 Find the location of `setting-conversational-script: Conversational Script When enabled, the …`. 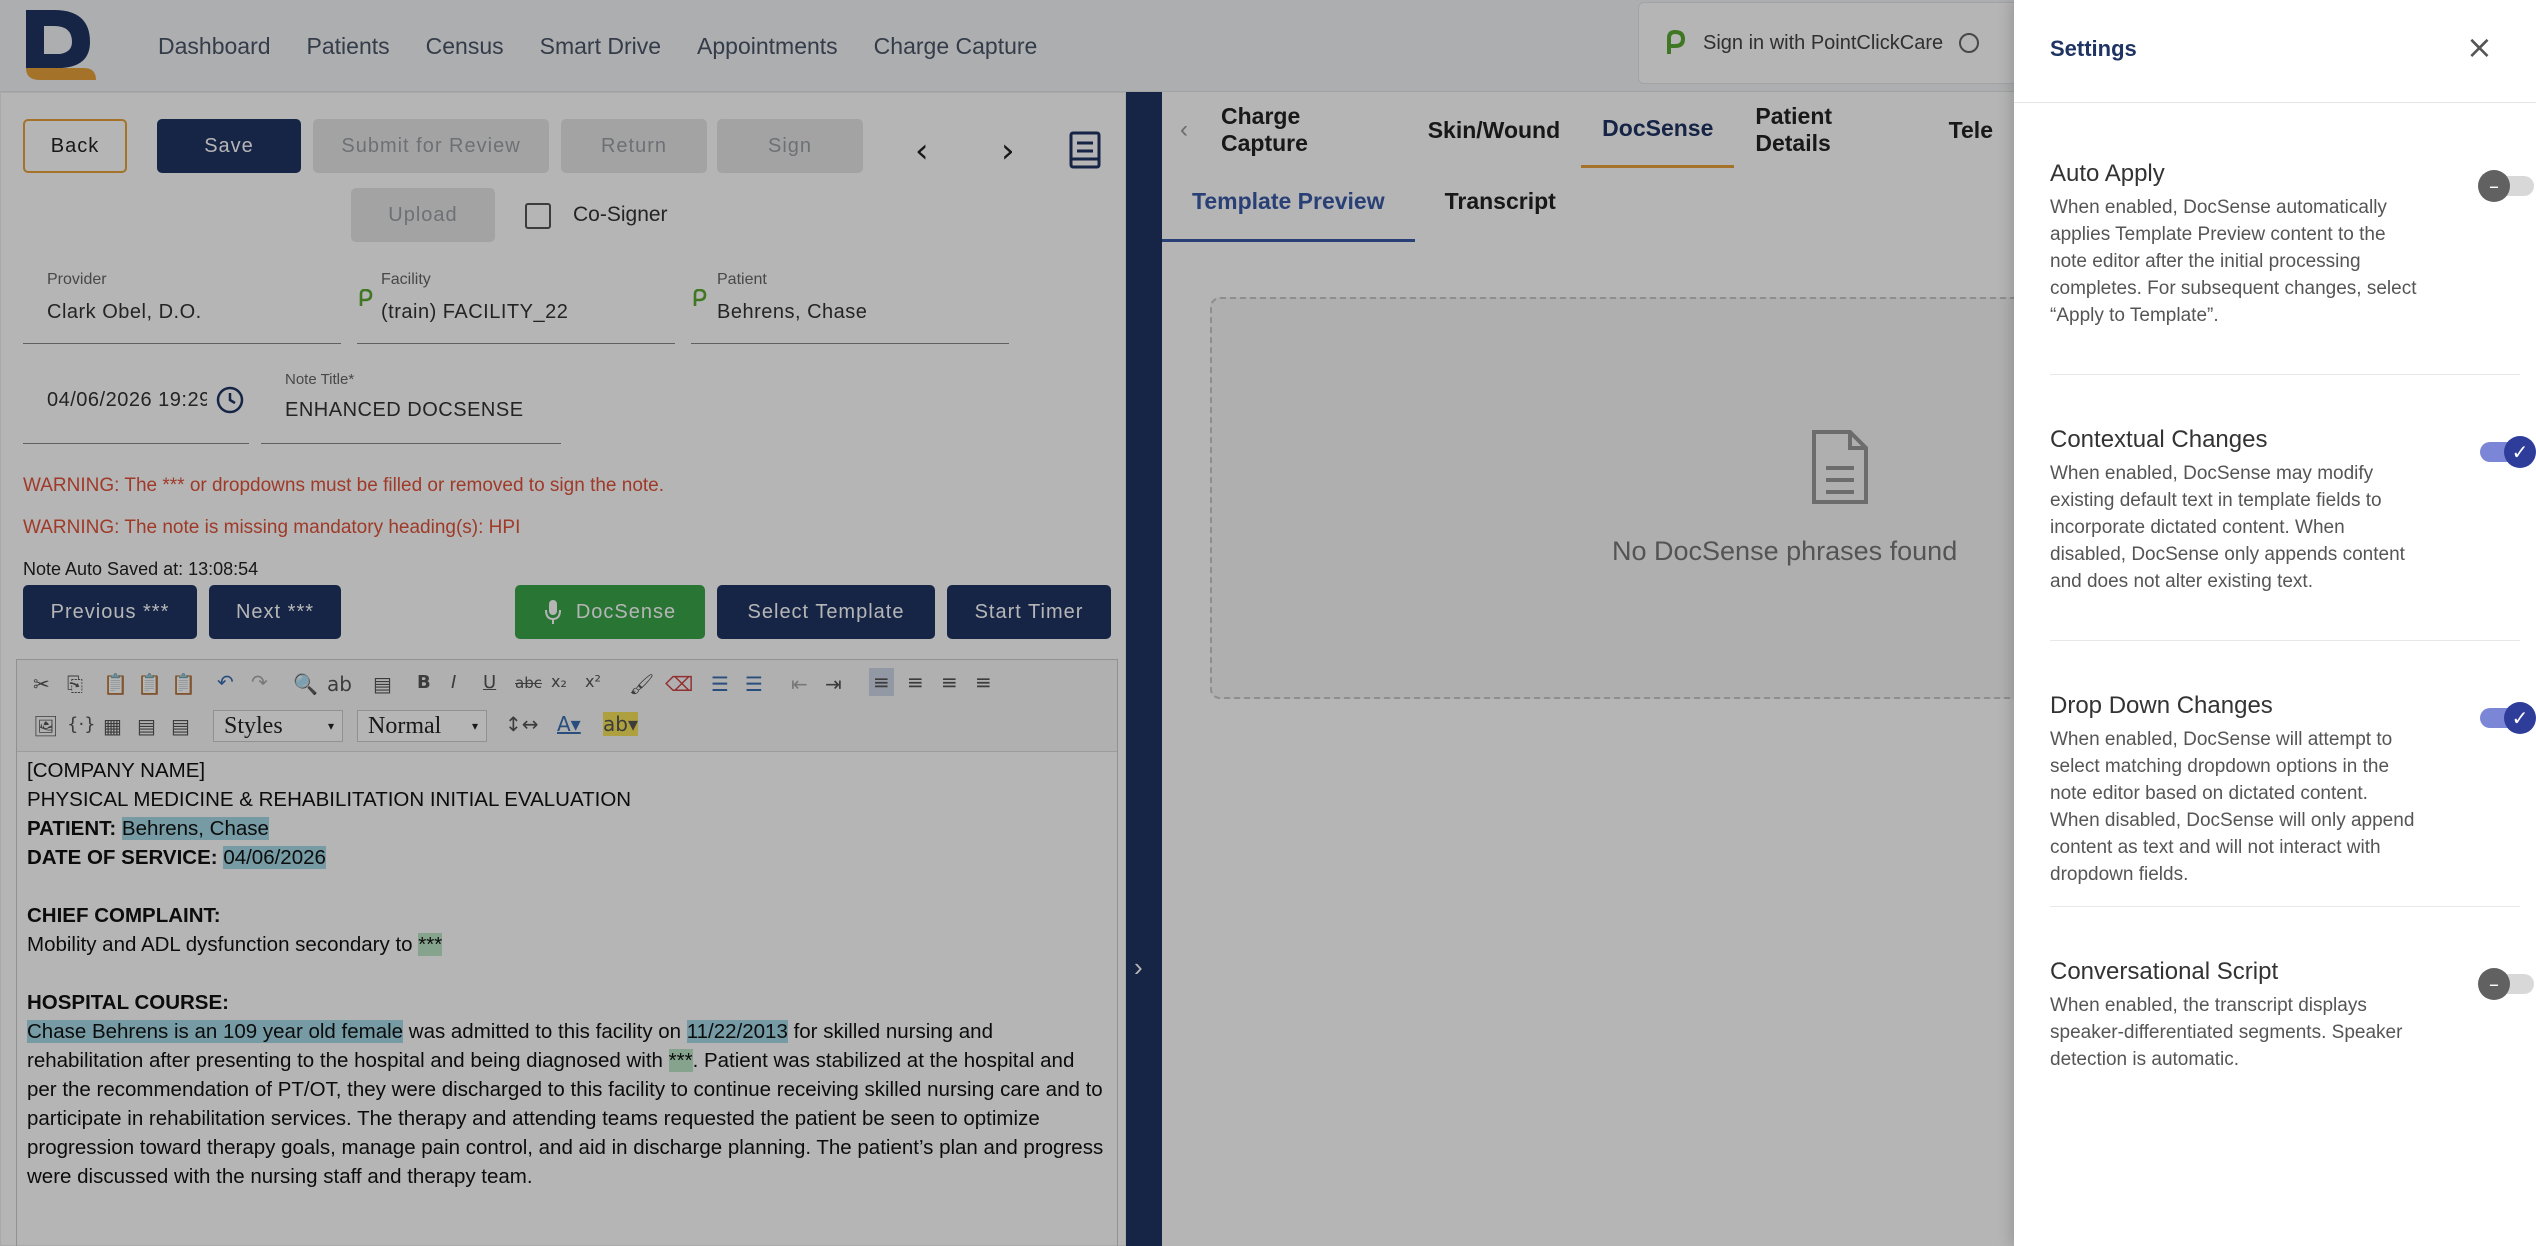

setting-conversational-script: Conversational Script When enabled, the … is located at coordinates (2292, 1015).